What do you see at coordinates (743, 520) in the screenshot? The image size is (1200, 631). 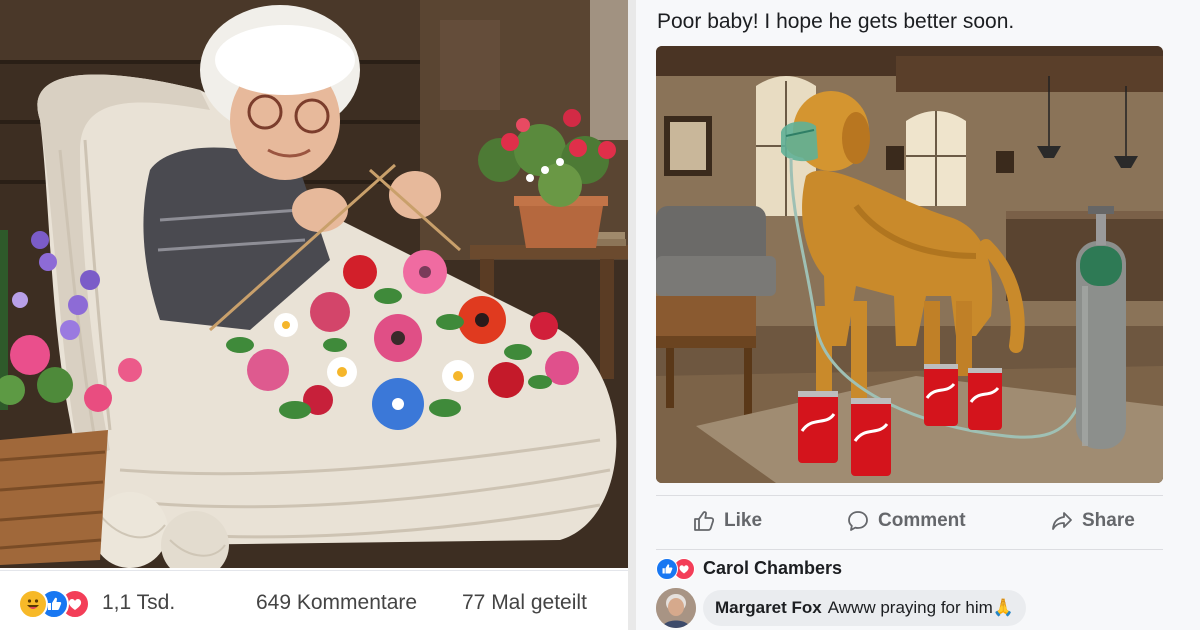 I see `like-label: Like` at bounding box center [743, 520].